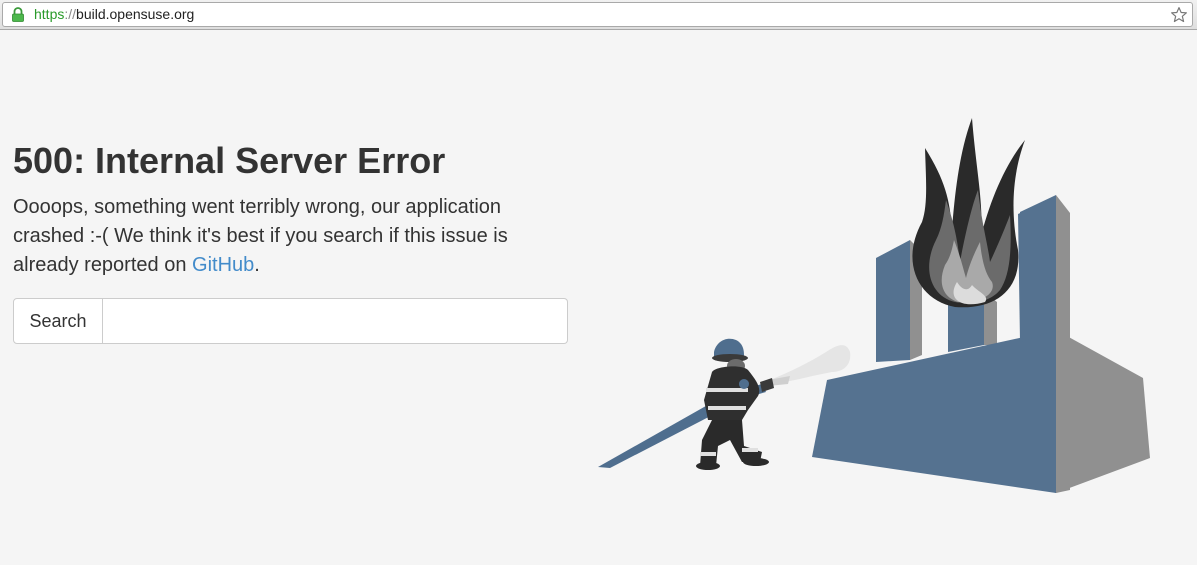 The width and height of the screenshot is (1197, 565). Describe the element at coordinates (1179, 15) in the screenshot. I see `star-icon` at that location.